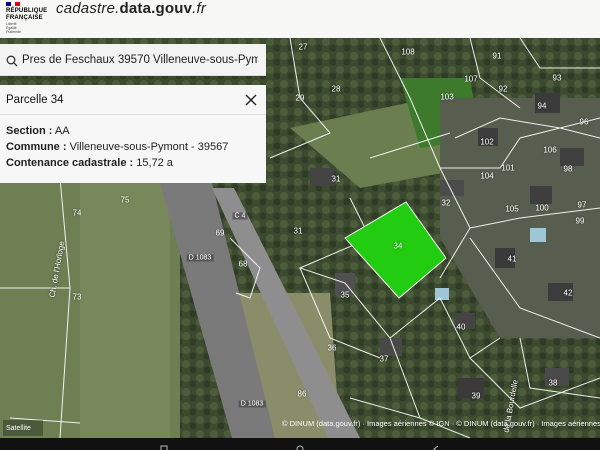 The height and width of the screenshot is (450, 600). What do you see at coordinates (345, 295) in the screenshot?
I see `parcel-number: 35` at bounding box center [345, 295].